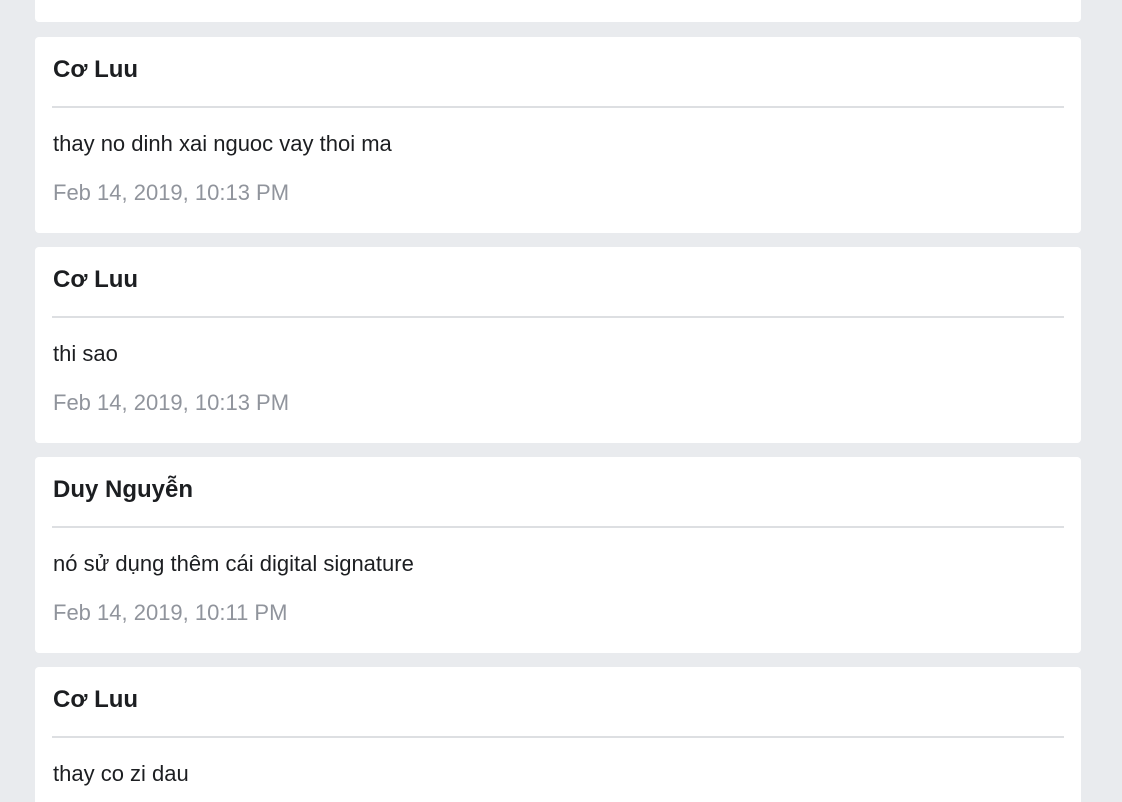  What do you see at coordinates (123, 489) in the screenshot?
I see `sender-name: Duy Nguyễn` at bounding box center [123, 489].